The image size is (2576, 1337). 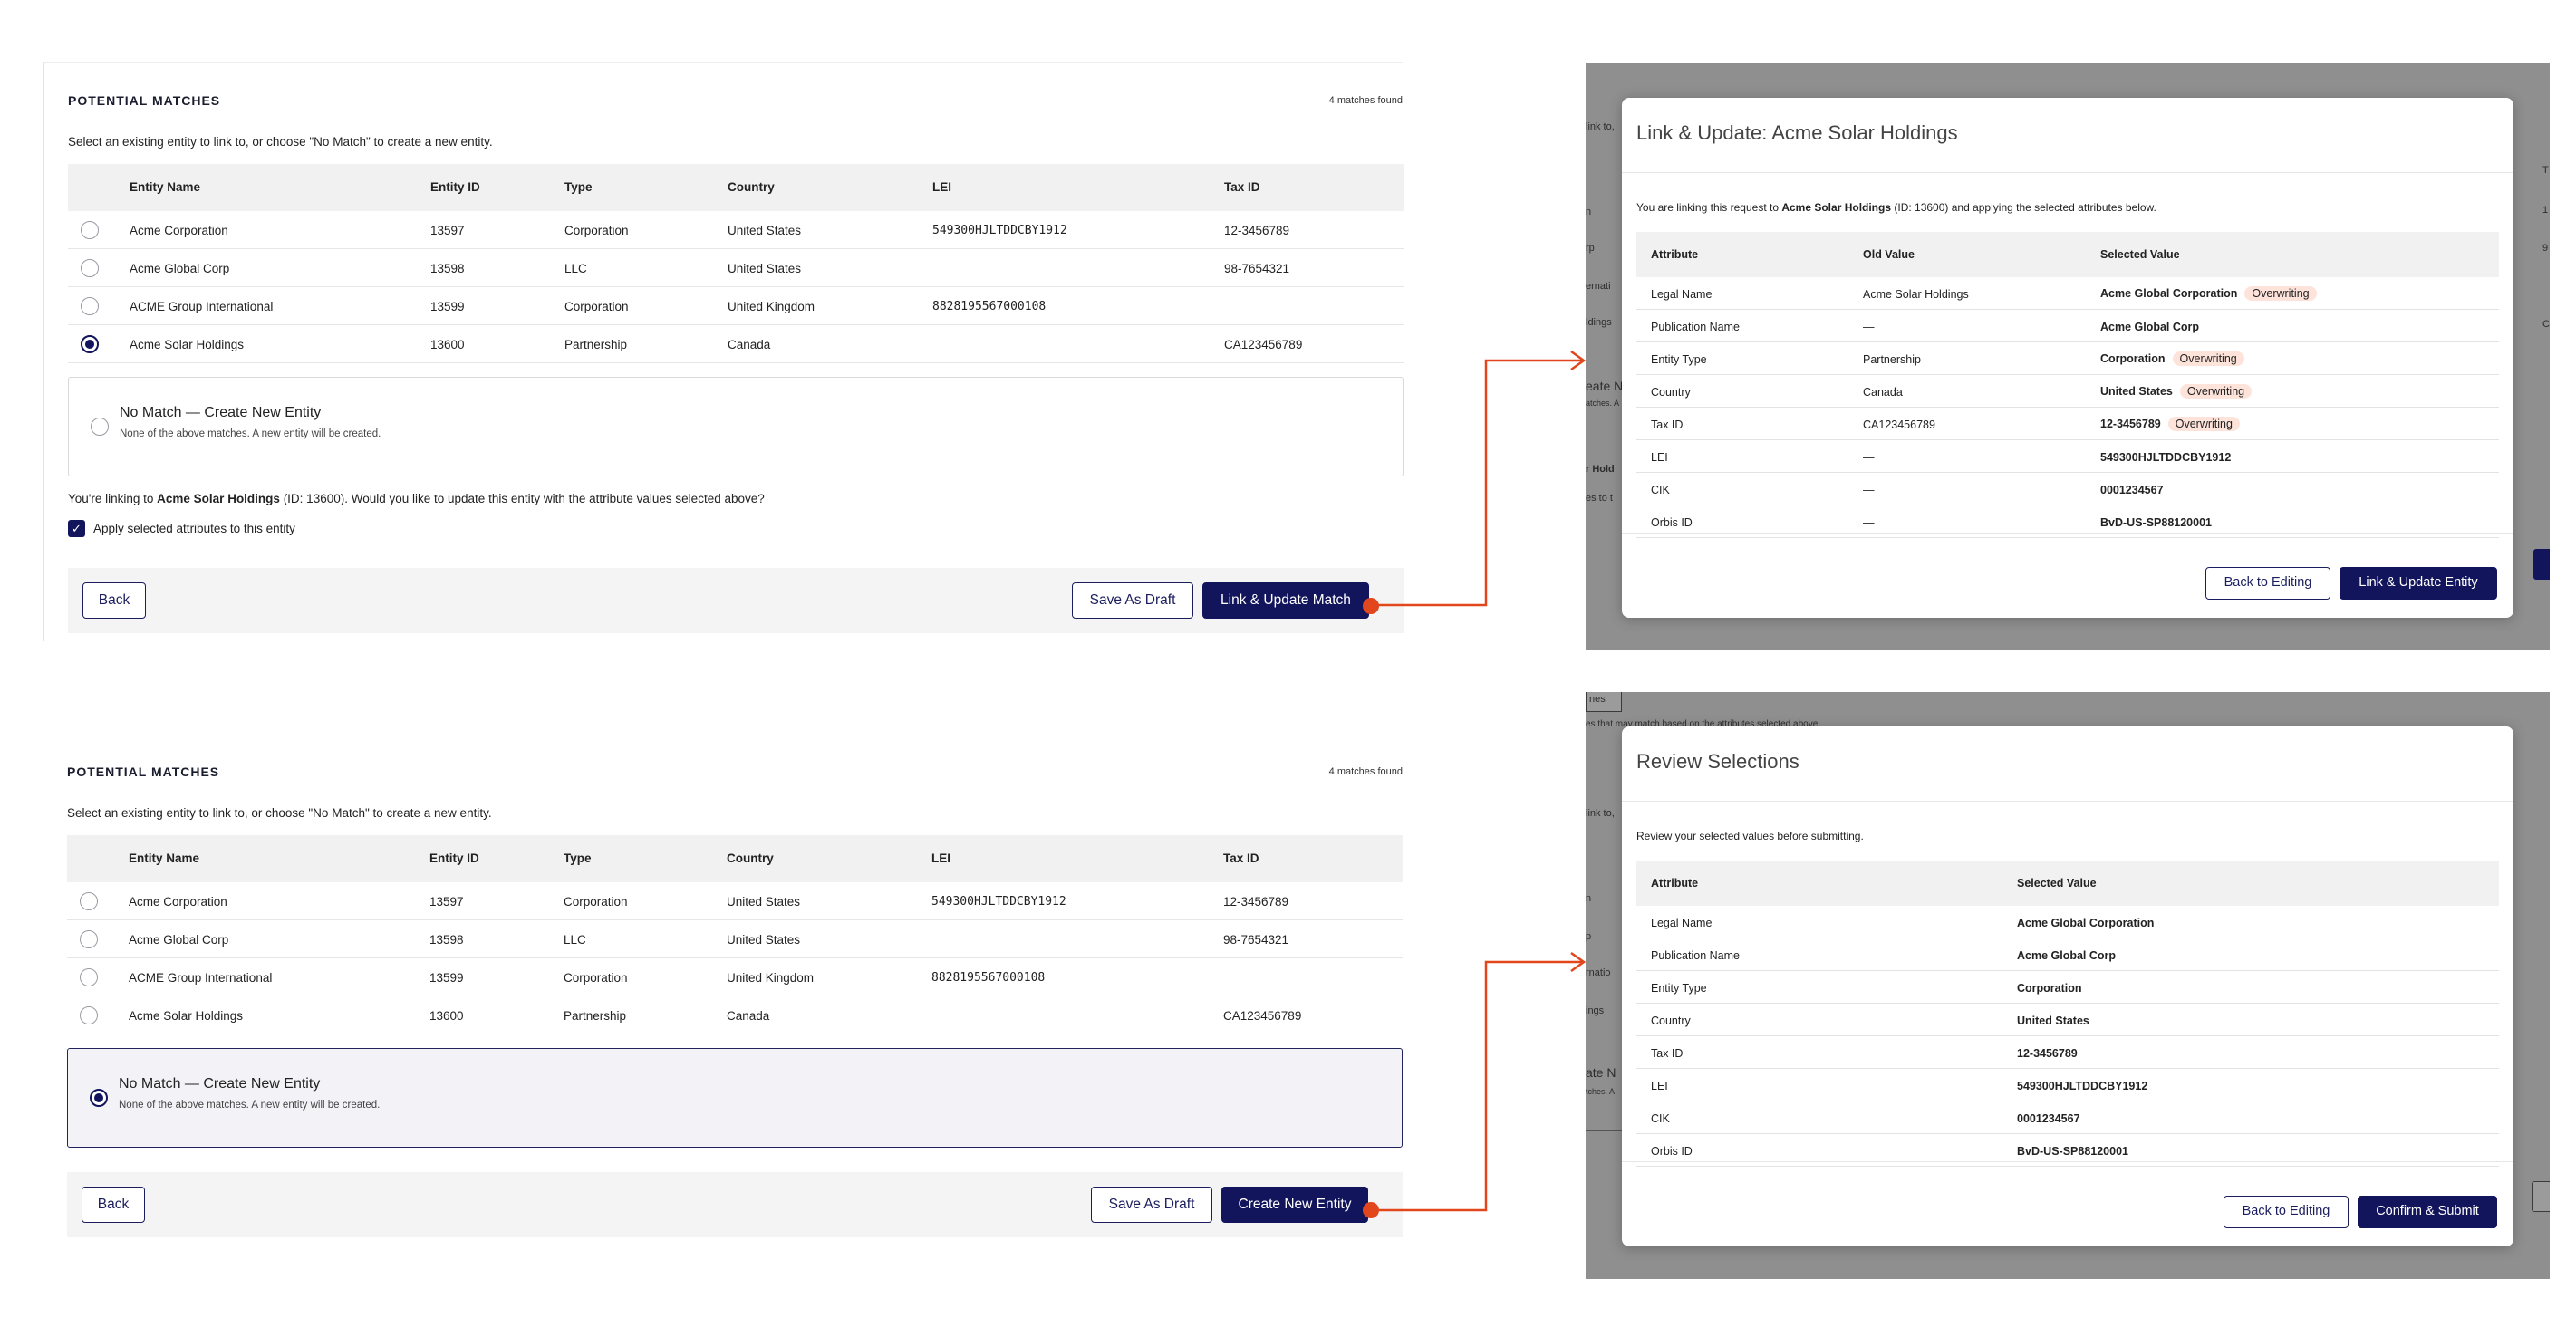 What do you see at coordinates (1589, 936) in the screenshot?
I see `backdrop-text: p` at bounding box center [1589, 936].